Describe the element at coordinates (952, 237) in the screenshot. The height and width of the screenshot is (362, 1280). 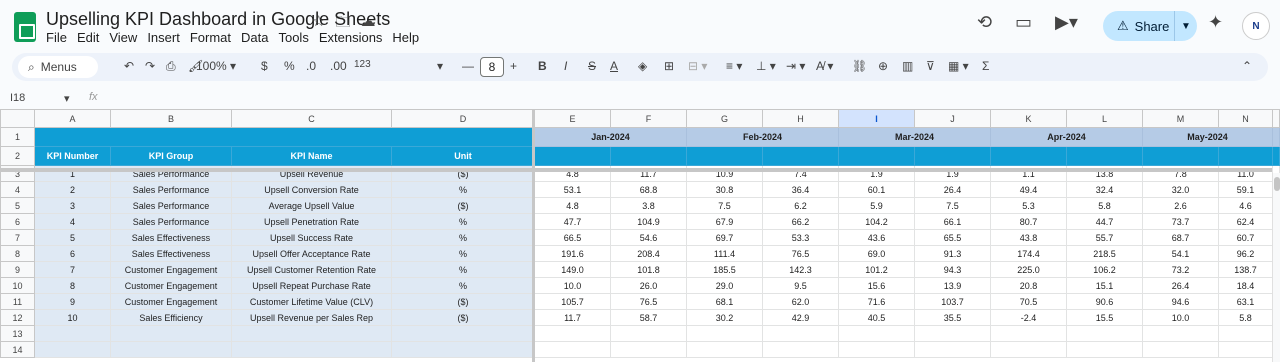
I see `value-cell: 65.5` at that location.